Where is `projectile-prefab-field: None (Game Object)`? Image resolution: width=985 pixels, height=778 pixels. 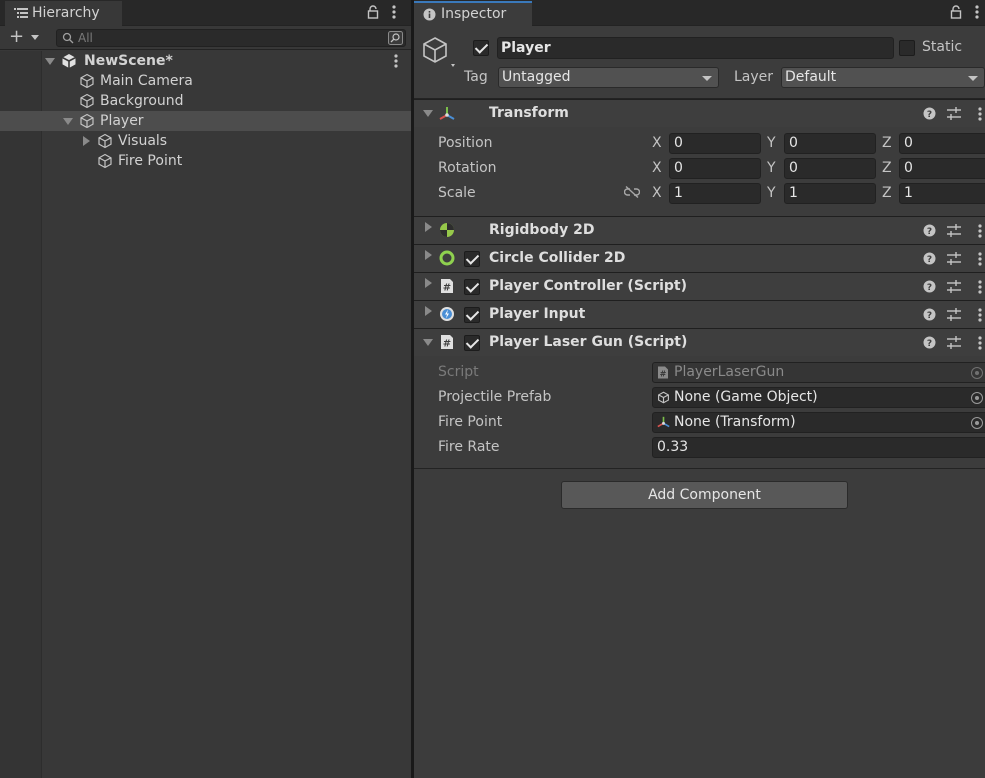 projectile-prefab-field: None (Game Object) is located at coordinates (818, 397).